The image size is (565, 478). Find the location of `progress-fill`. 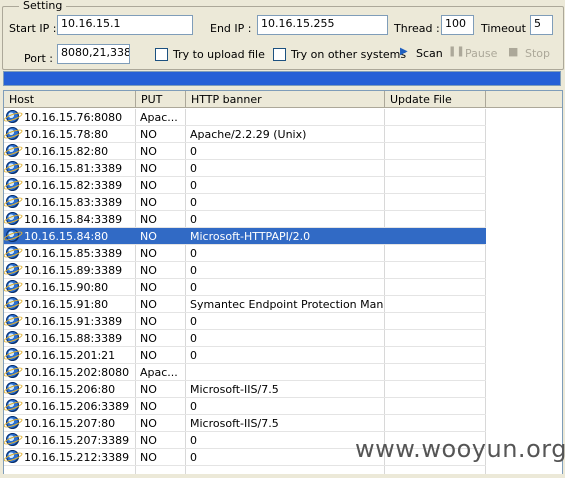

progress-fill is located at coordinates (282, 78).